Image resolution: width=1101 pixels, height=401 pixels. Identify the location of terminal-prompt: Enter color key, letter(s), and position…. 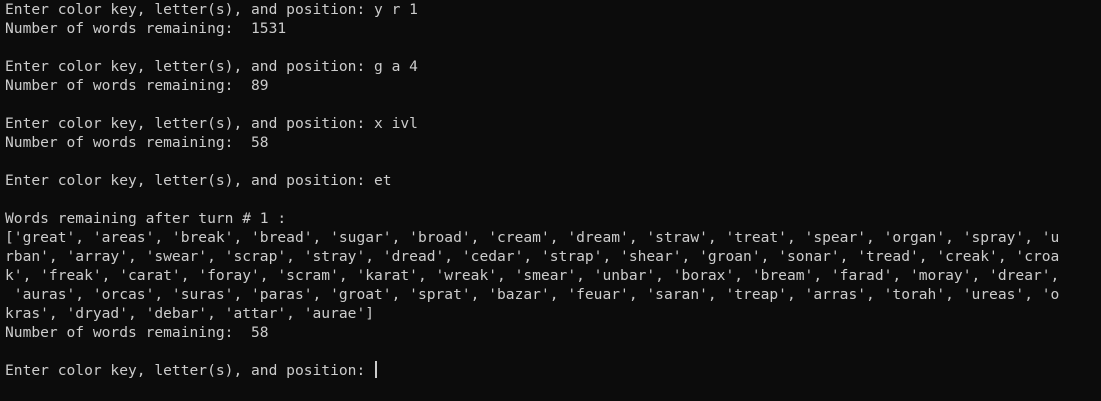
(190, 370).